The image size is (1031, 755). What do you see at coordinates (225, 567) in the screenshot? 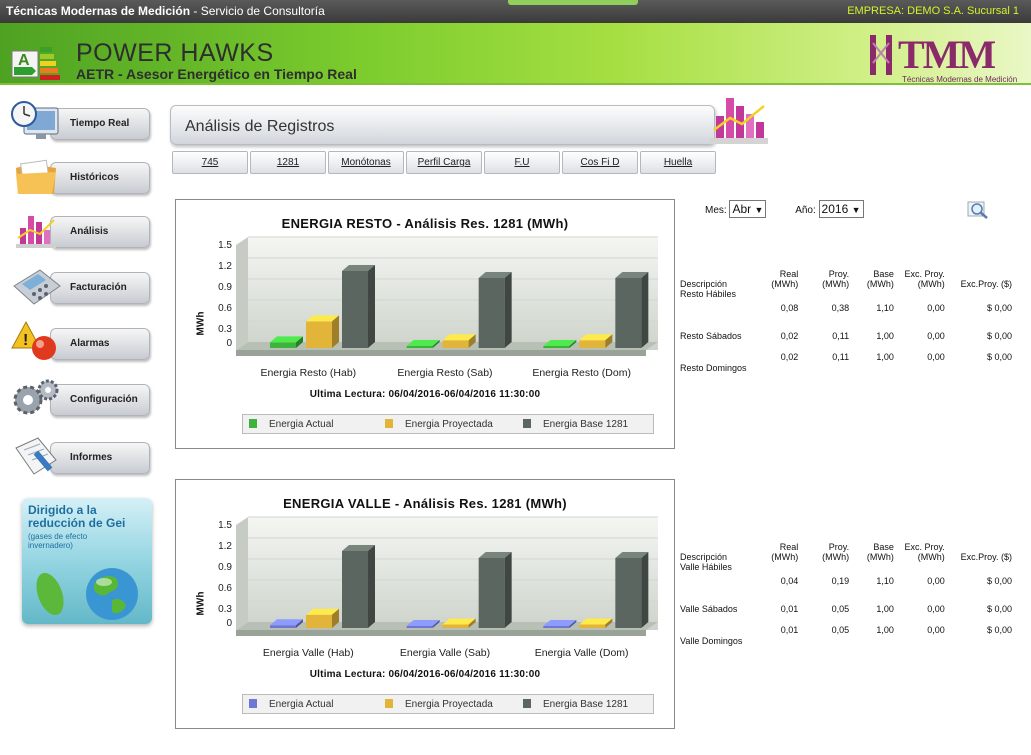
I see `y-tick-label: 0.9` at bounding box center [225, 567].